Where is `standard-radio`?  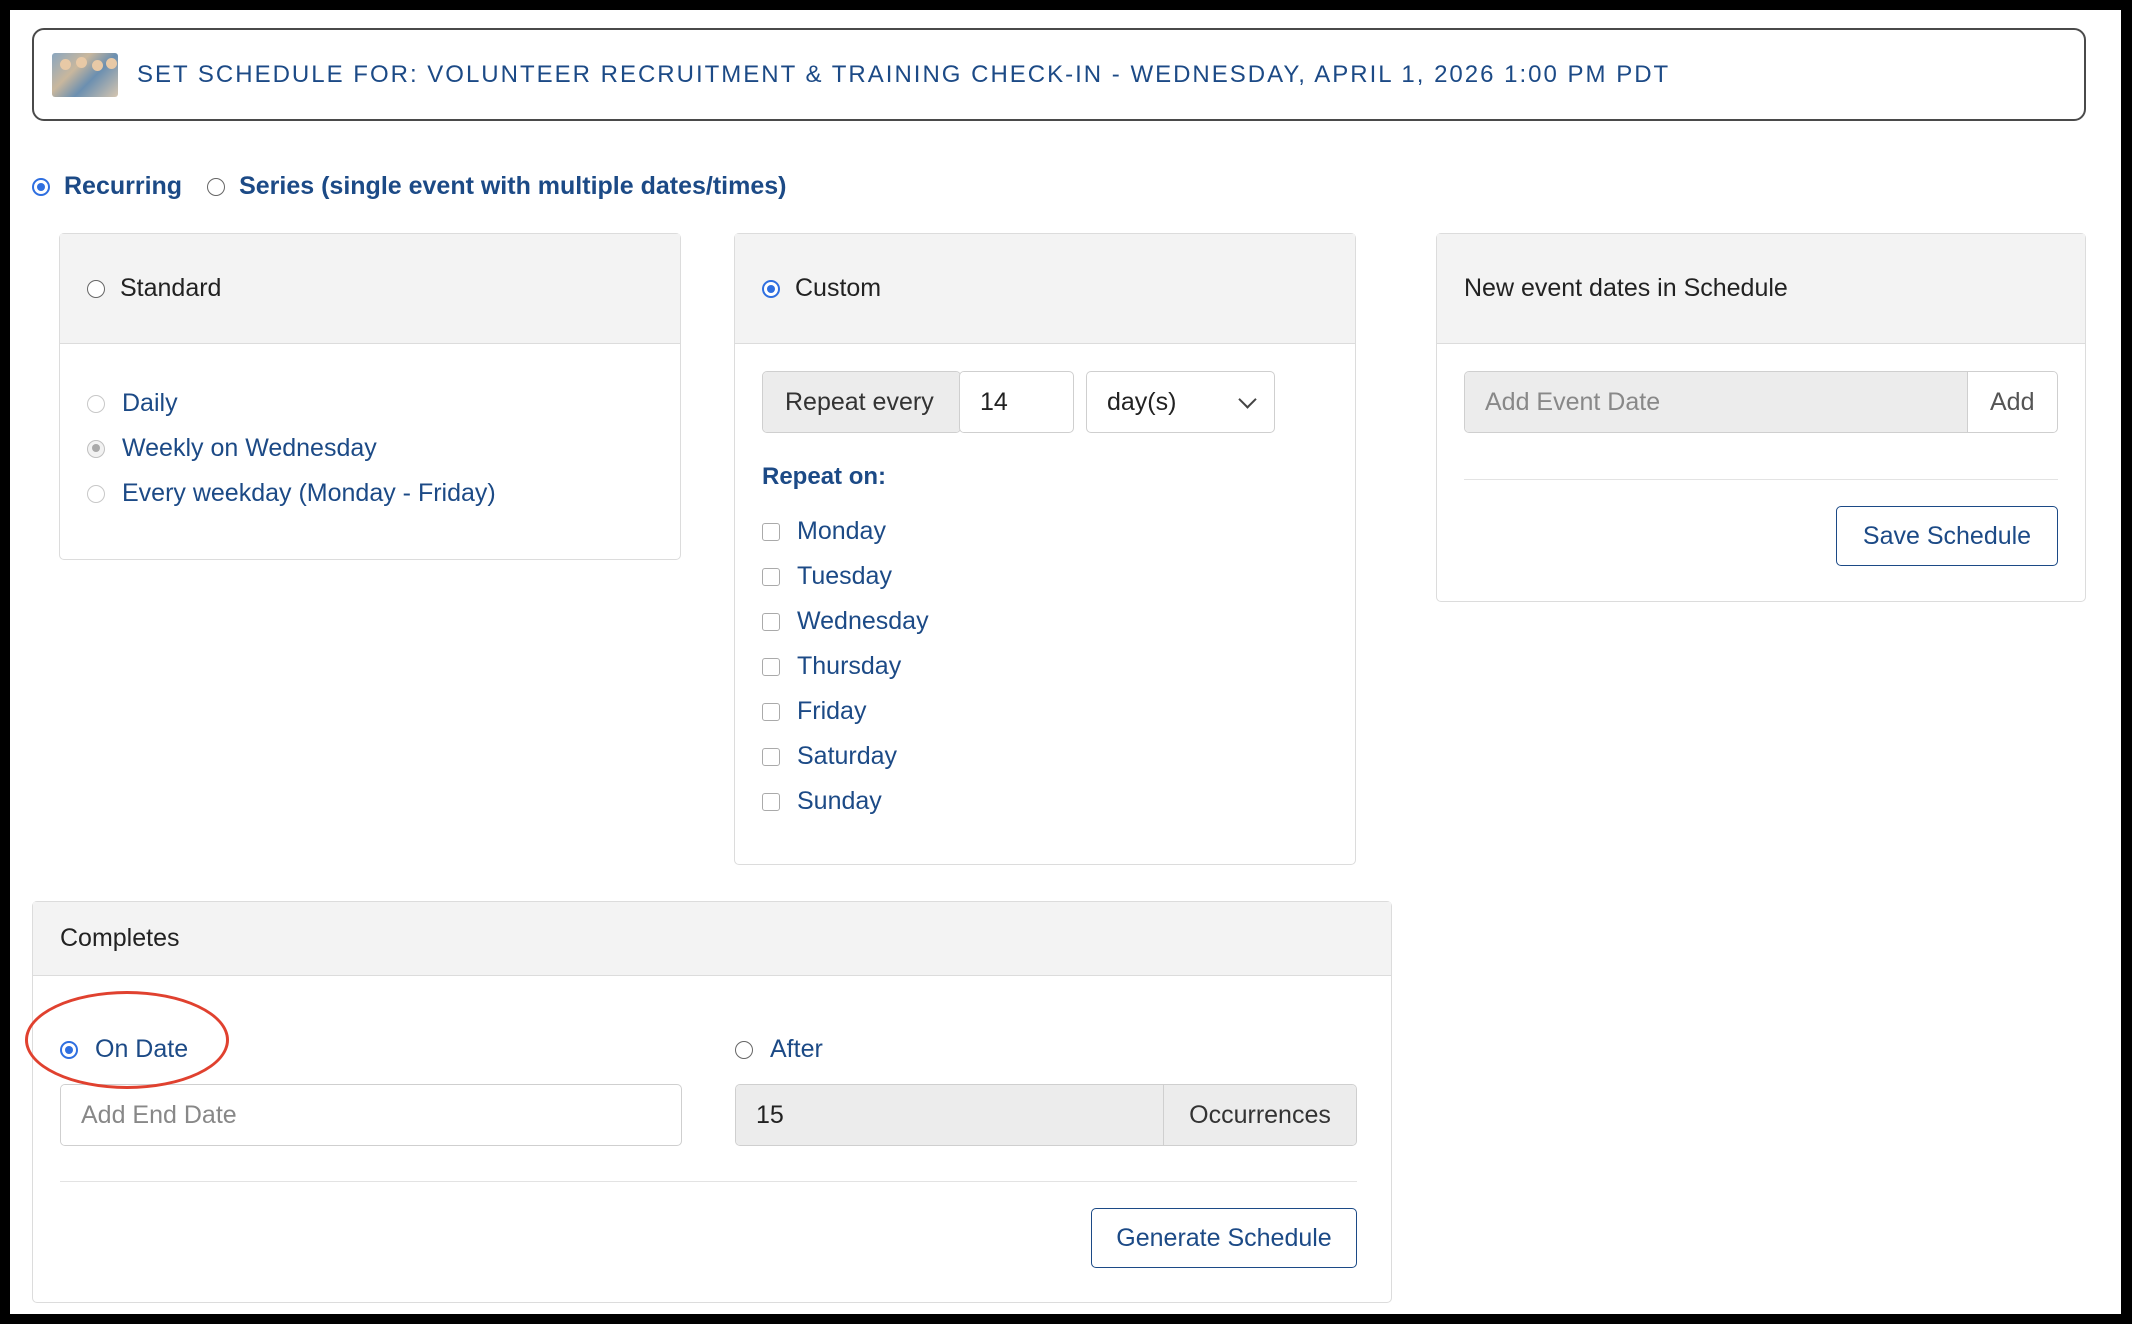
standard-radio is located at coordinates (96, 288).